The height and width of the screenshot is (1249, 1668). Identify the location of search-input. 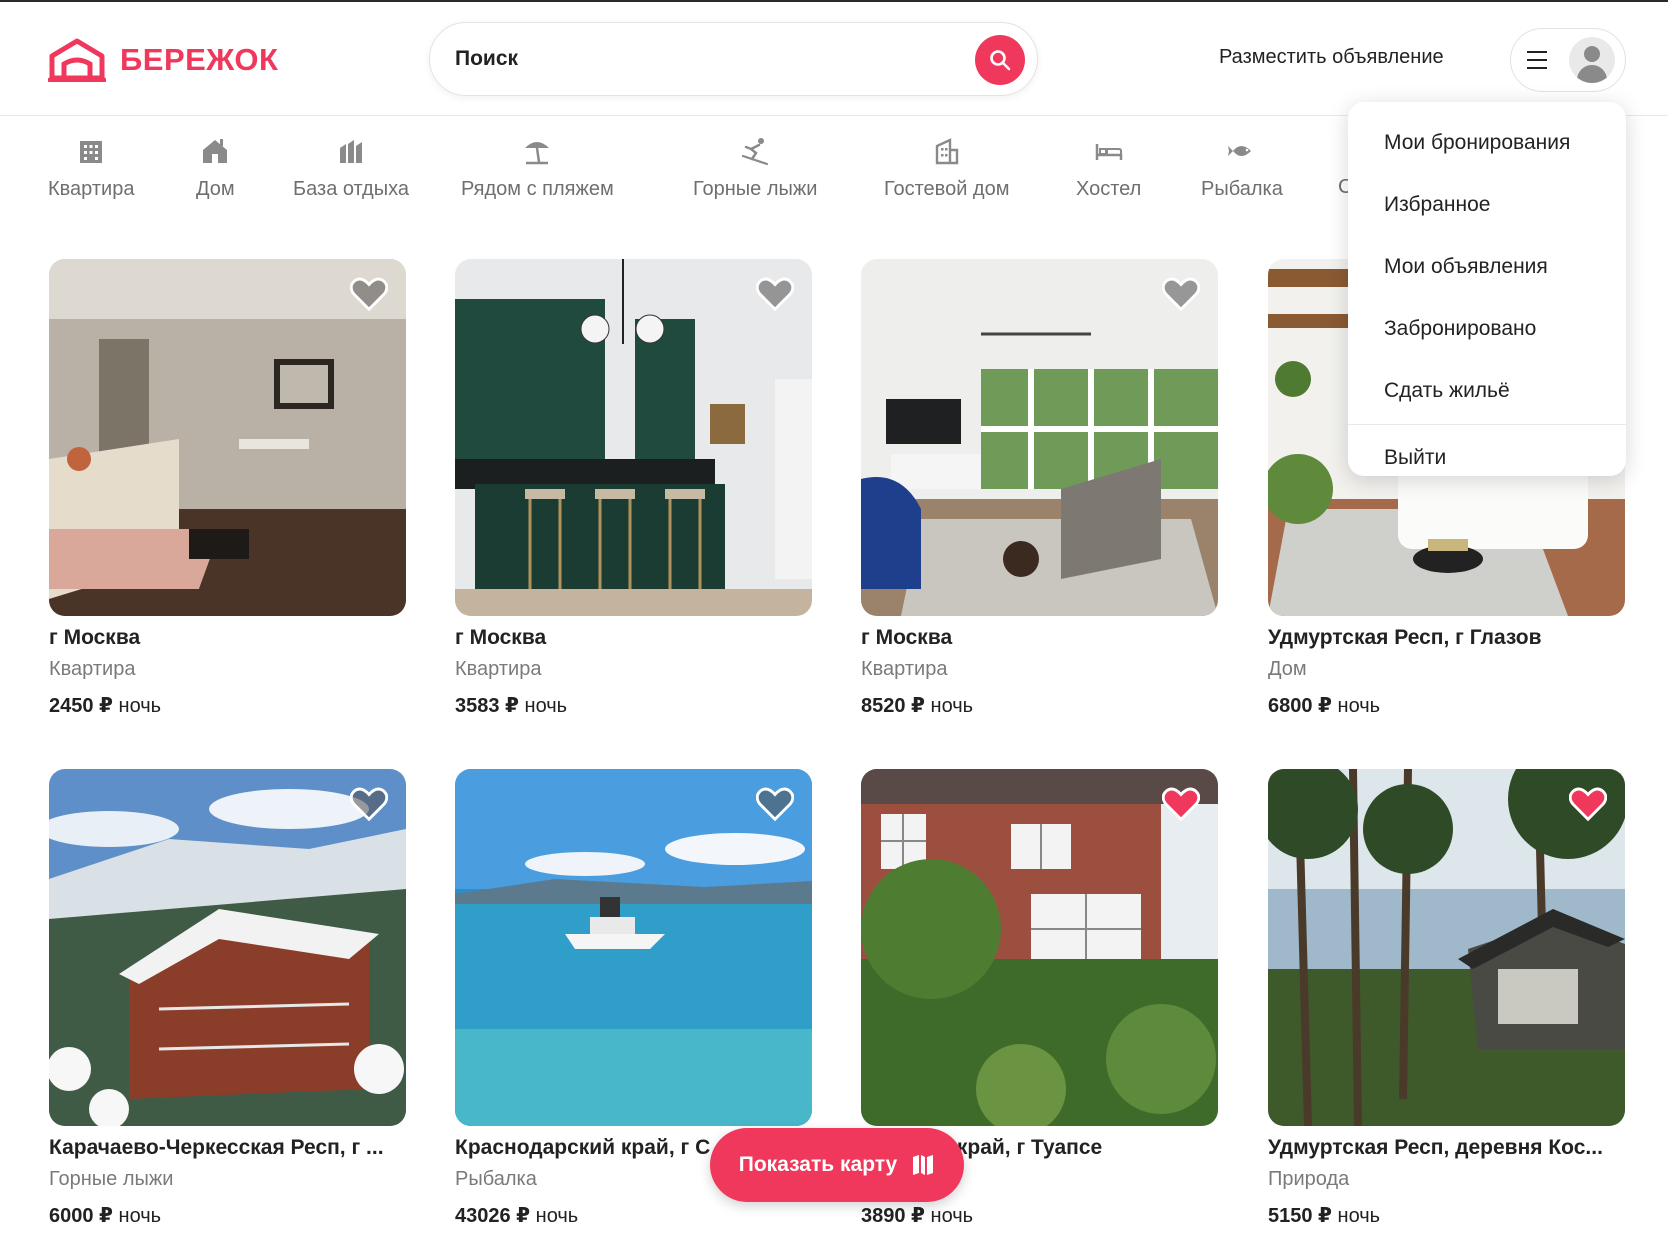
(690, 59).